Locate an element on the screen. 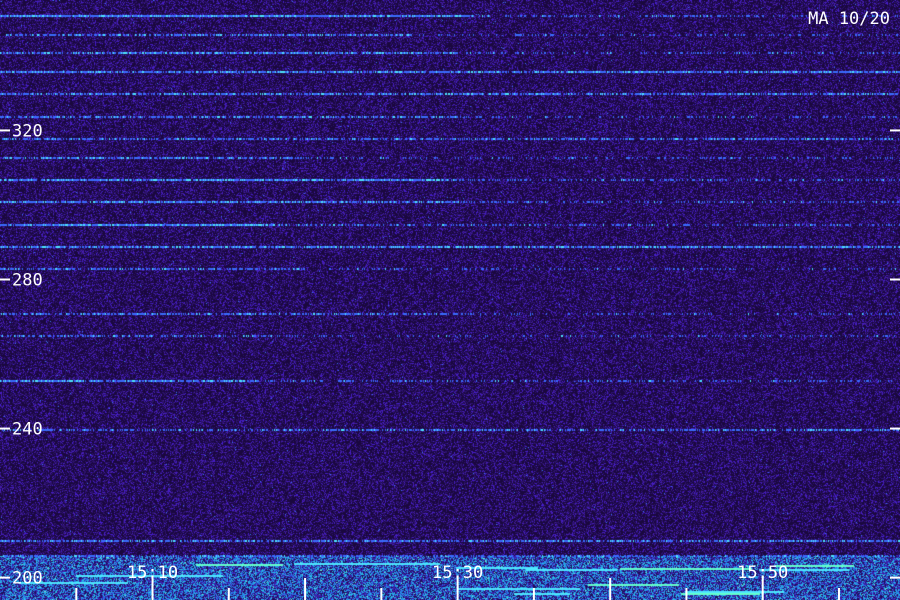  x-tick-label: 15:10 is located at coordinates (152, 573).